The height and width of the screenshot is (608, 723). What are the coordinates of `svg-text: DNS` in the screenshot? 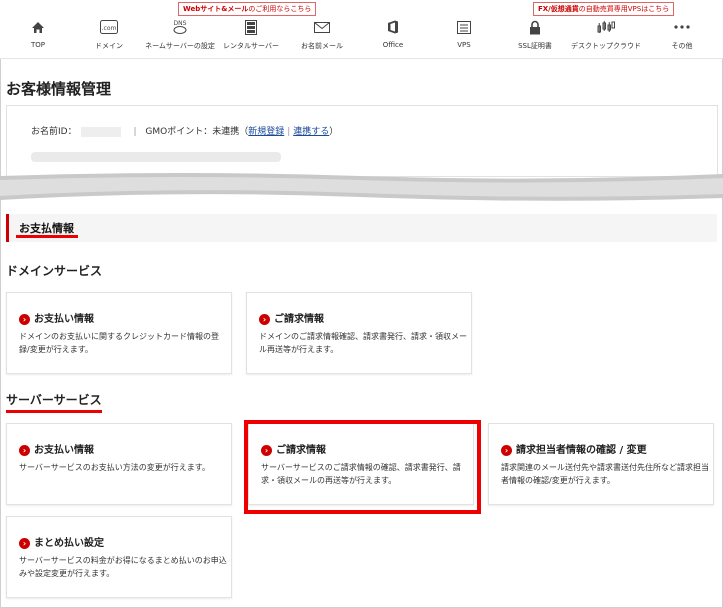 It's located at (180, 23).